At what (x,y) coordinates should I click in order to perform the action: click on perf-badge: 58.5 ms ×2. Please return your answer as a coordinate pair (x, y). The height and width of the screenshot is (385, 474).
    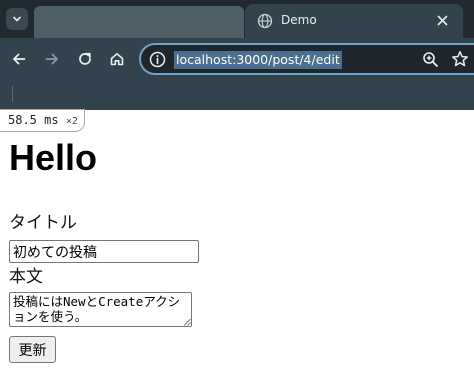
    Looking at the image, I should click on (42, 120).